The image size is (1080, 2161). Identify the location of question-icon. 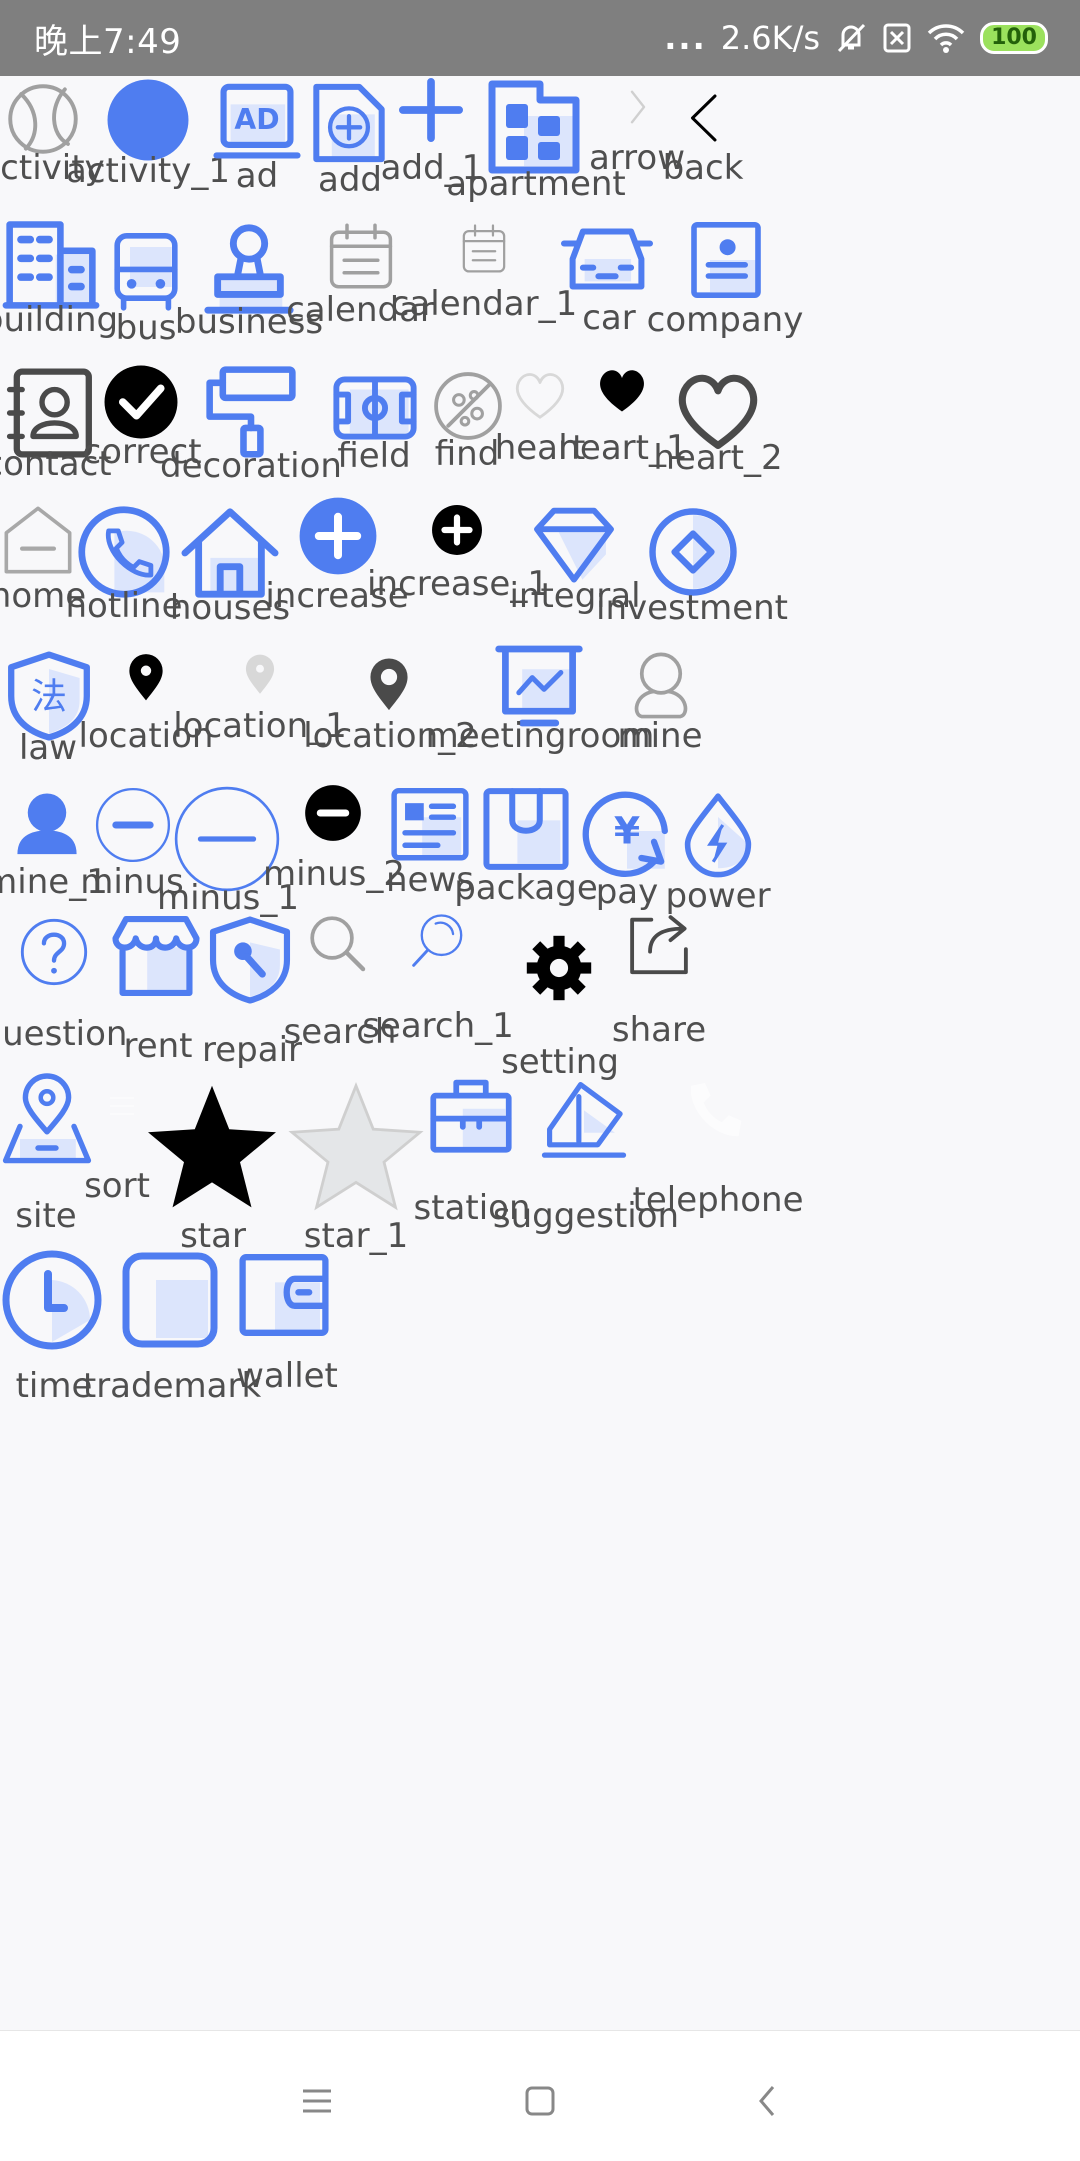
(54, 952).